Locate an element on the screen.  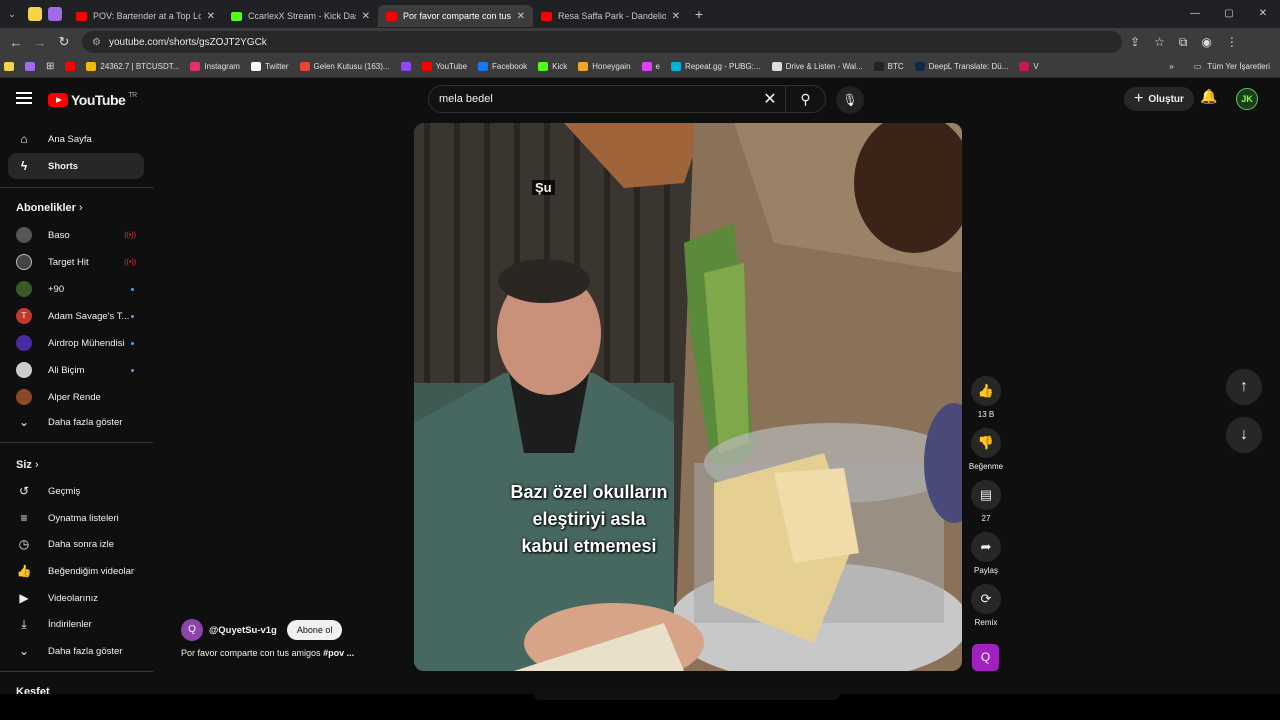
all-bookmarks-link: Tüm Yer İşaretleri is located at coordinates (1238, 66).